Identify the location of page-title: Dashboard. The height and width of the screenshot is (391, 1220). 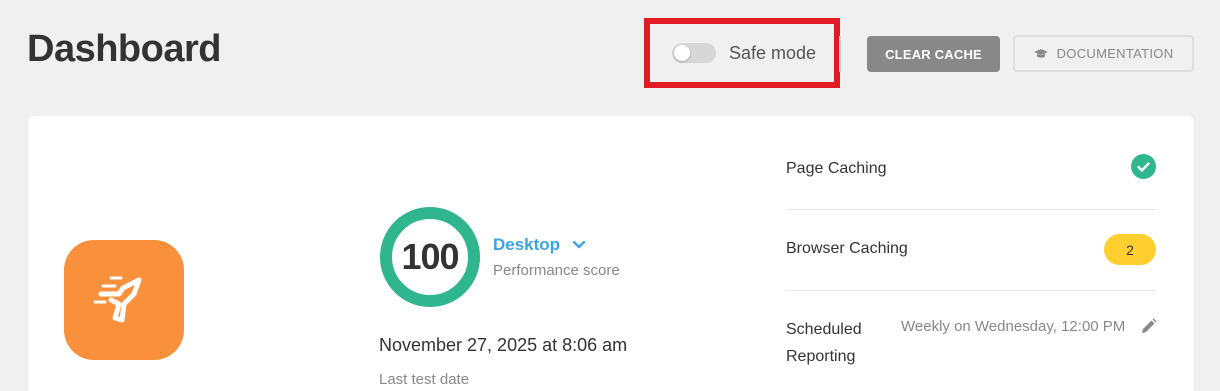
(124, 49).